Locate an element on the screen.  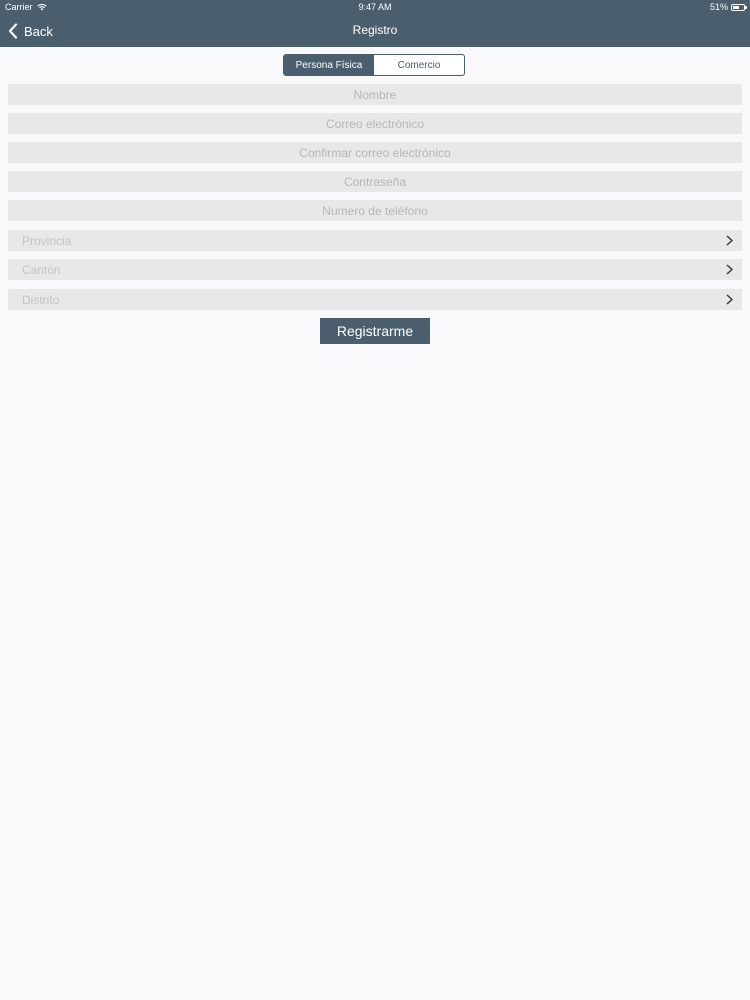
segment-comercio: Comercio is located at coordinates (419, 65).